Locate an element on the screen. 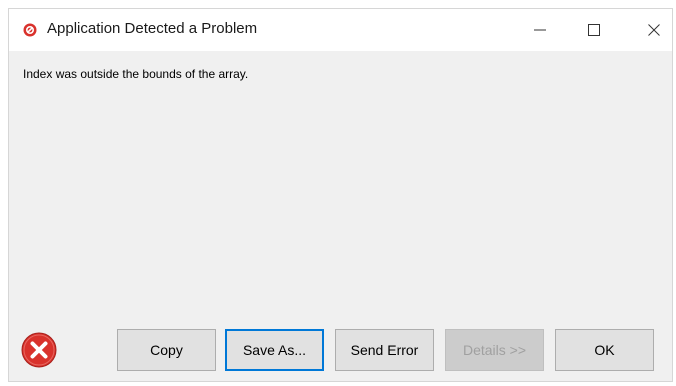 This screenshot has height=386, width=676. details-button: Details >> is located at coordinates (494, 350).